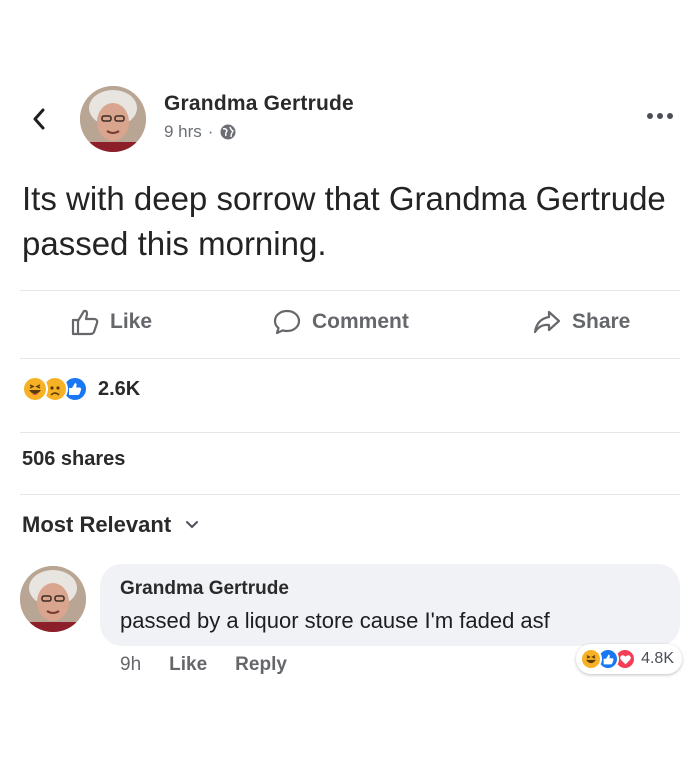 Image resolution: width=700 pixels, height=759 pixels. I want to click on chevron-down-icon, so click(192, 525).